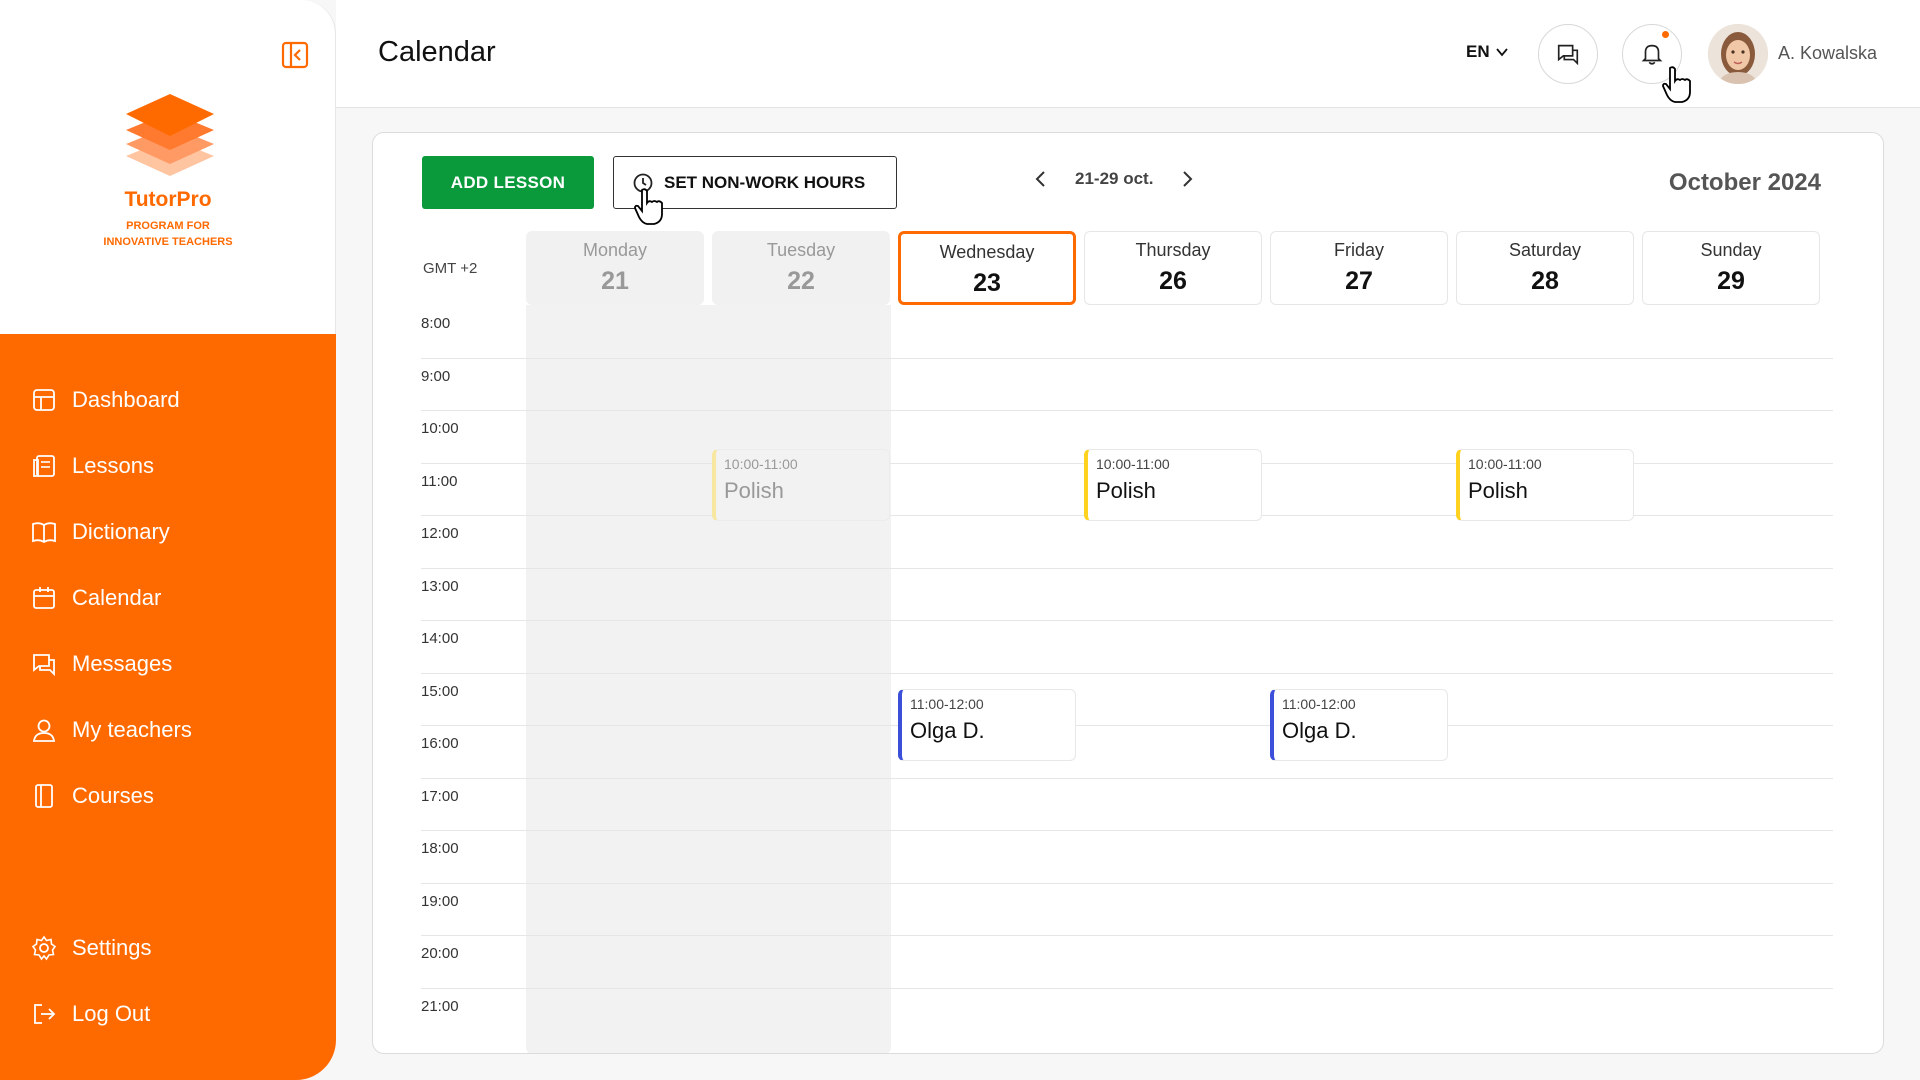 The height and width of the screenshot is (1080, 1920). Describe the element at coordinates (44, 796) in the screenshot. I see `courses-icon` at that location.